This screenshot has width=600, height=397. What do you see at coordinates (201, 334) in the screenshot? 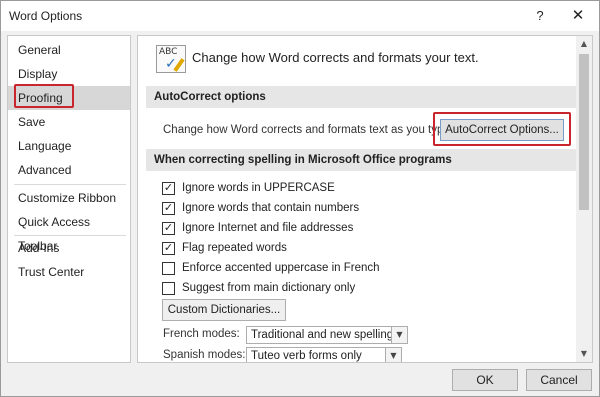
I see `french-modes-label: French modes:` at bounding box center [201, 334].